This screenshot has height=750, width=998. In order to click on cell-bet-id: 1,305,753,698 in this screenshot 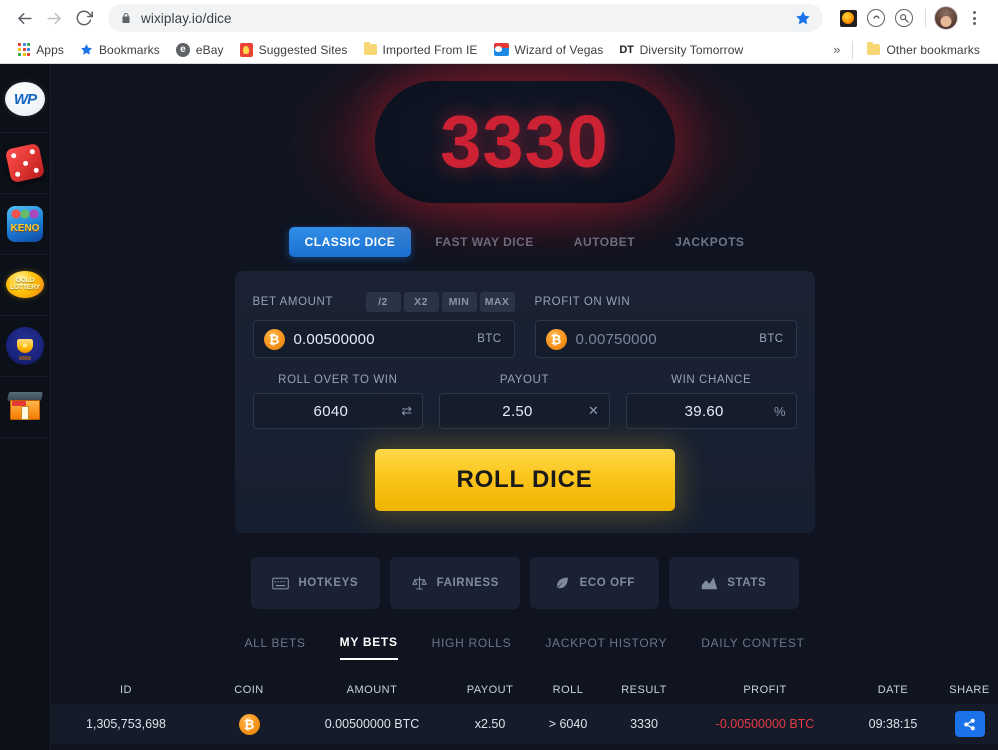, I will do `click(126, 724)`.